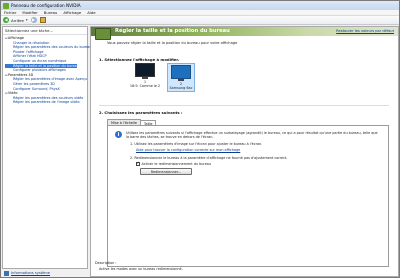  I want to click on menu-aide: Aide, so click(91, 12).